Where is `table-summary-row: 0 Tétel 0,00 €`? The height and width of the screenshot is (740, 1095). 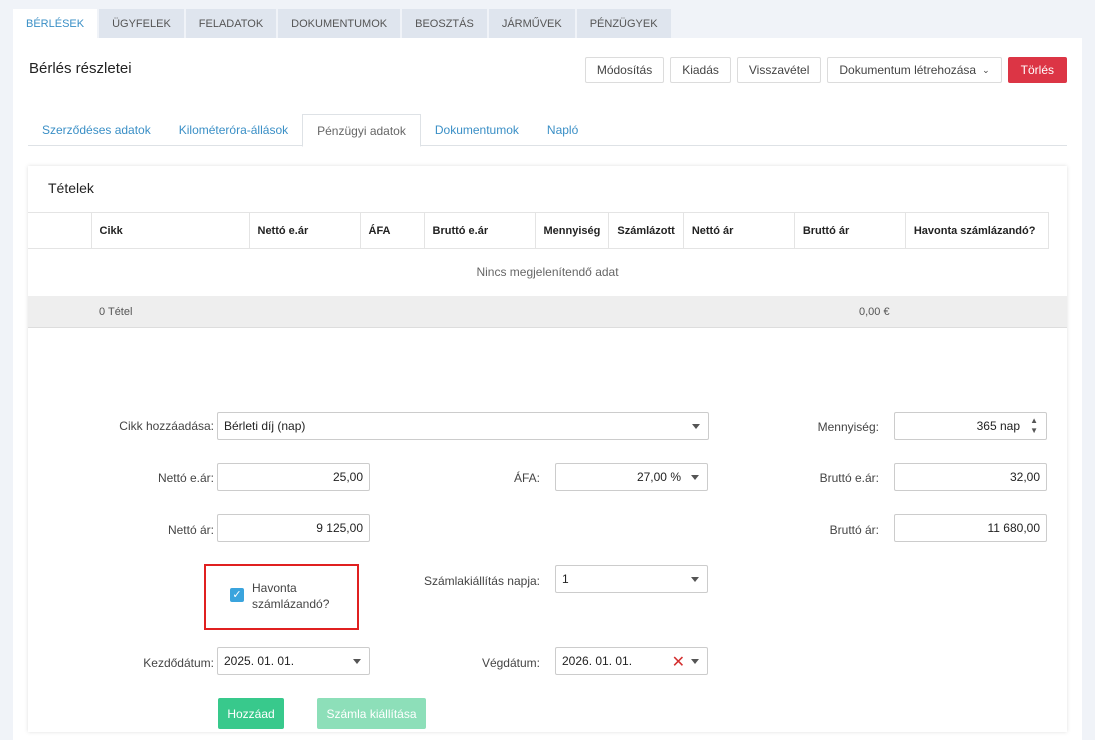 table-summary-row: 0 Tétel 0,00 € is located at coordinates (547, 312).